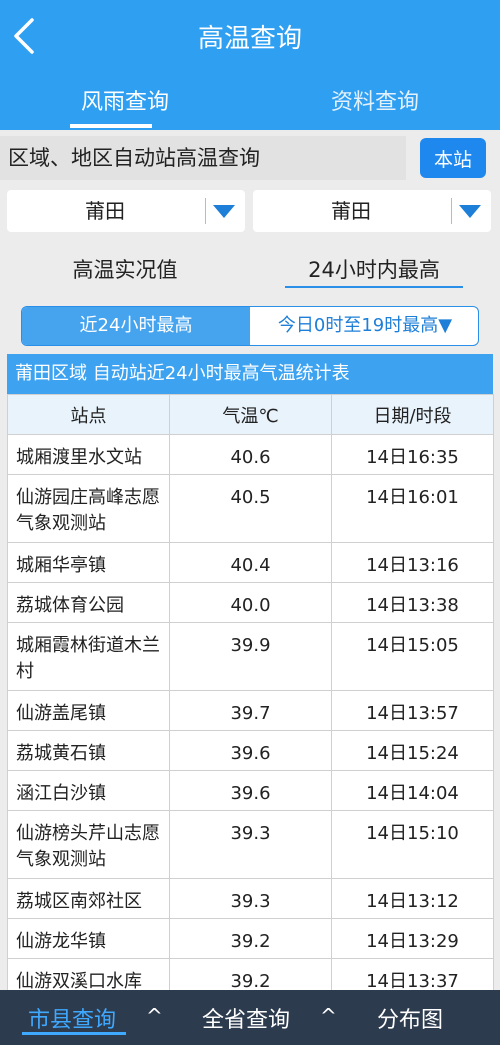 The height and width of the screenshot is (1045, 500). What do you see at coordinates (412, 844) in the screenshot?
I see `cell-datetime: 14日15:10` at bounding box center [412, 844].